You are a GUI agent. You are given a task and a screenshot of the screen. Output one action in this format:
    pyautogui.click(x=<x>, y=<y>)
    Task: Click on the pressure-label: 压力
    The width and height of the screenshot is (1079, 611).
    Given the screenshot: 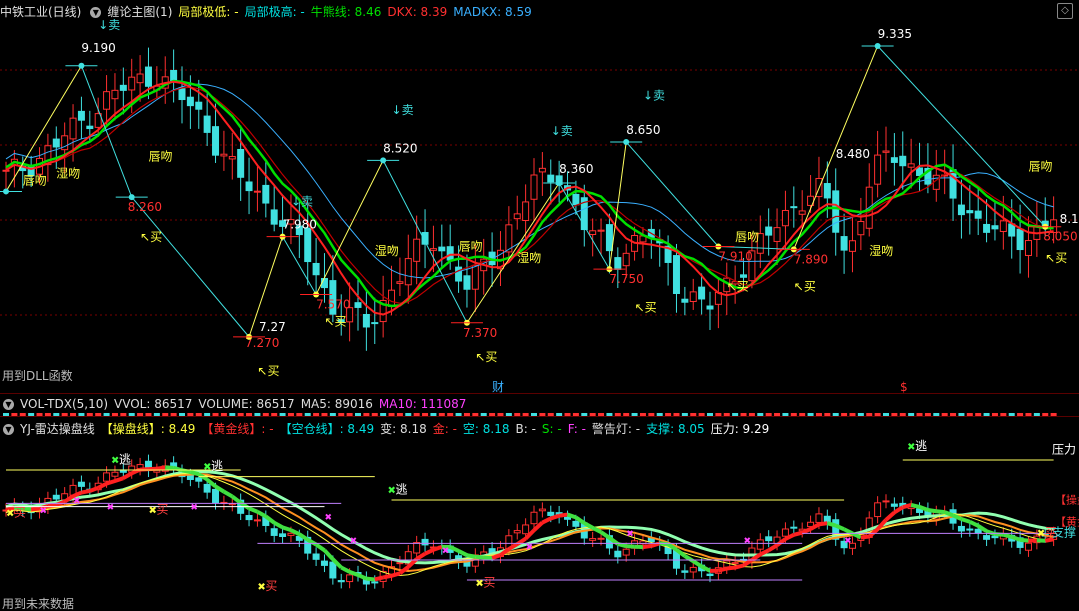 What is the action you would take?
    pyautogui.click(x=1064, y=449)
    